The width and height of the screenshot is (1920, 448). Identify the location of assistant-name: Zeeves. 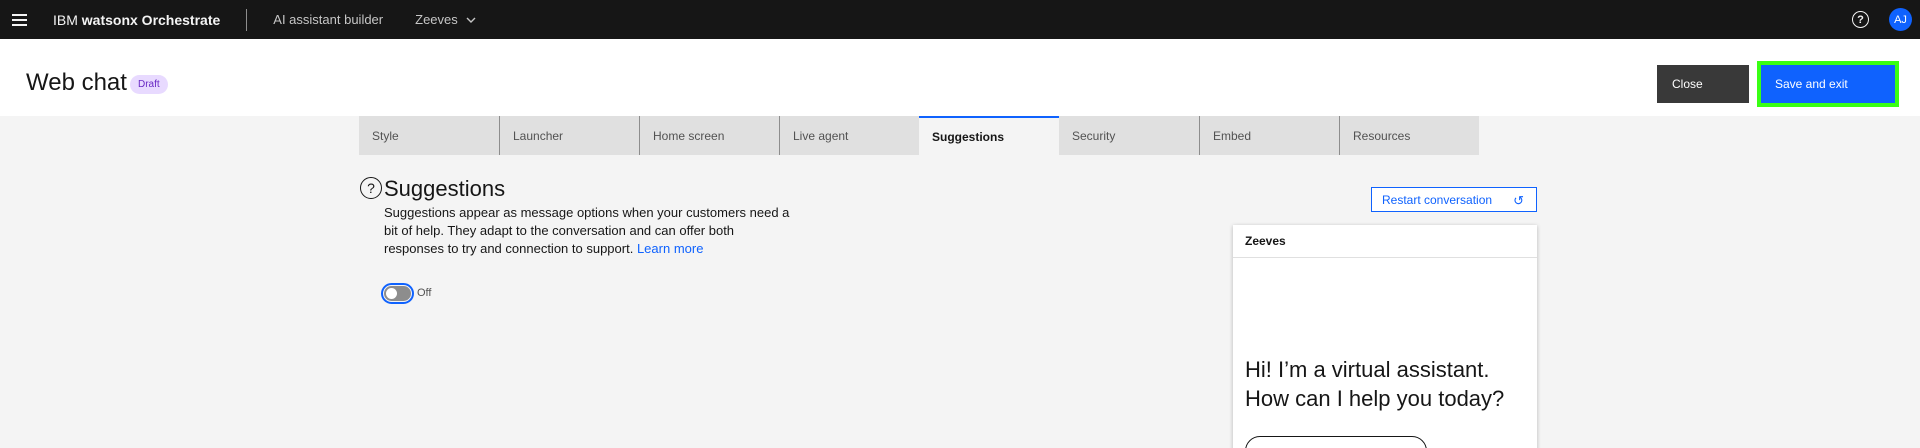
(436, 19).